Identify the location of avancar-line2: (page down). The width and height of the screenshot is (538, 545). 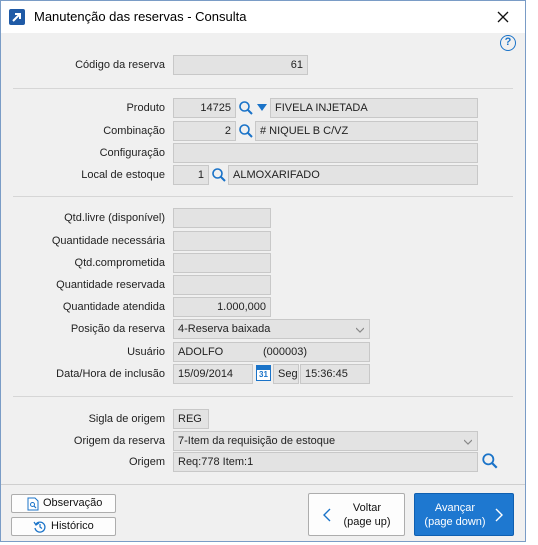
(455, 522).